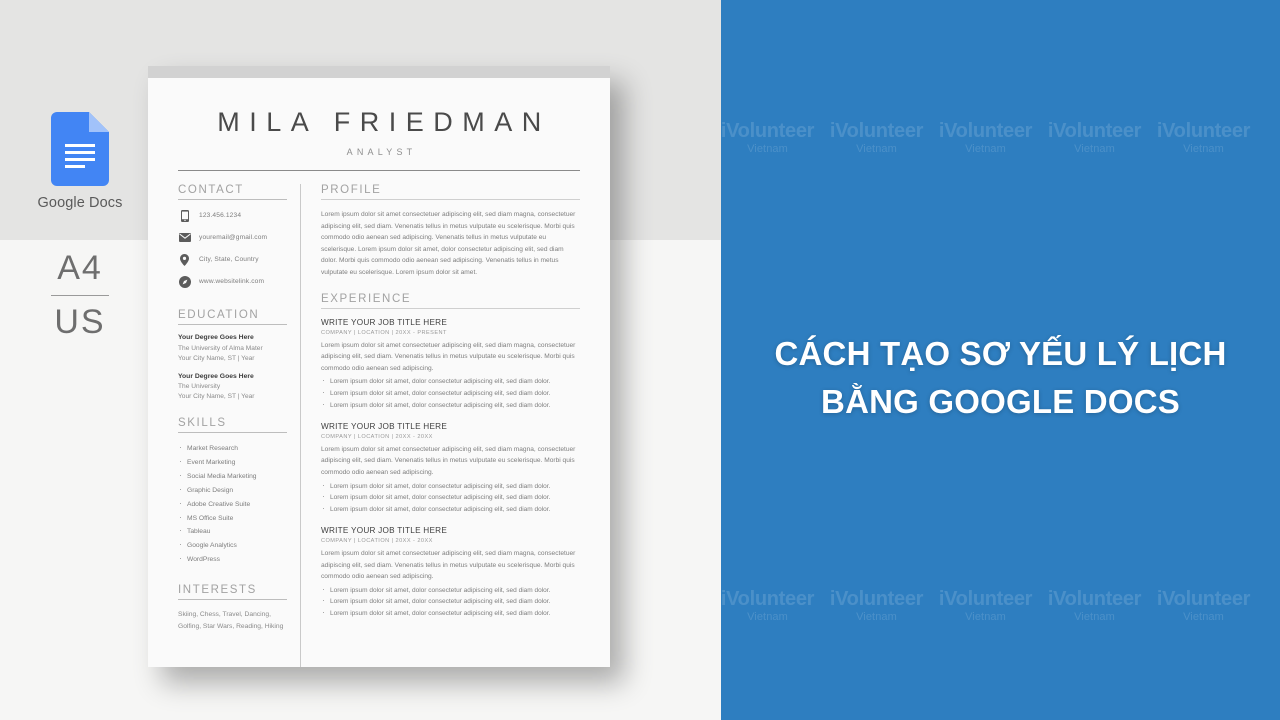 The width and height of the screenshot is (1280, 720). I want to click on experience-rule, so click(450, 308).